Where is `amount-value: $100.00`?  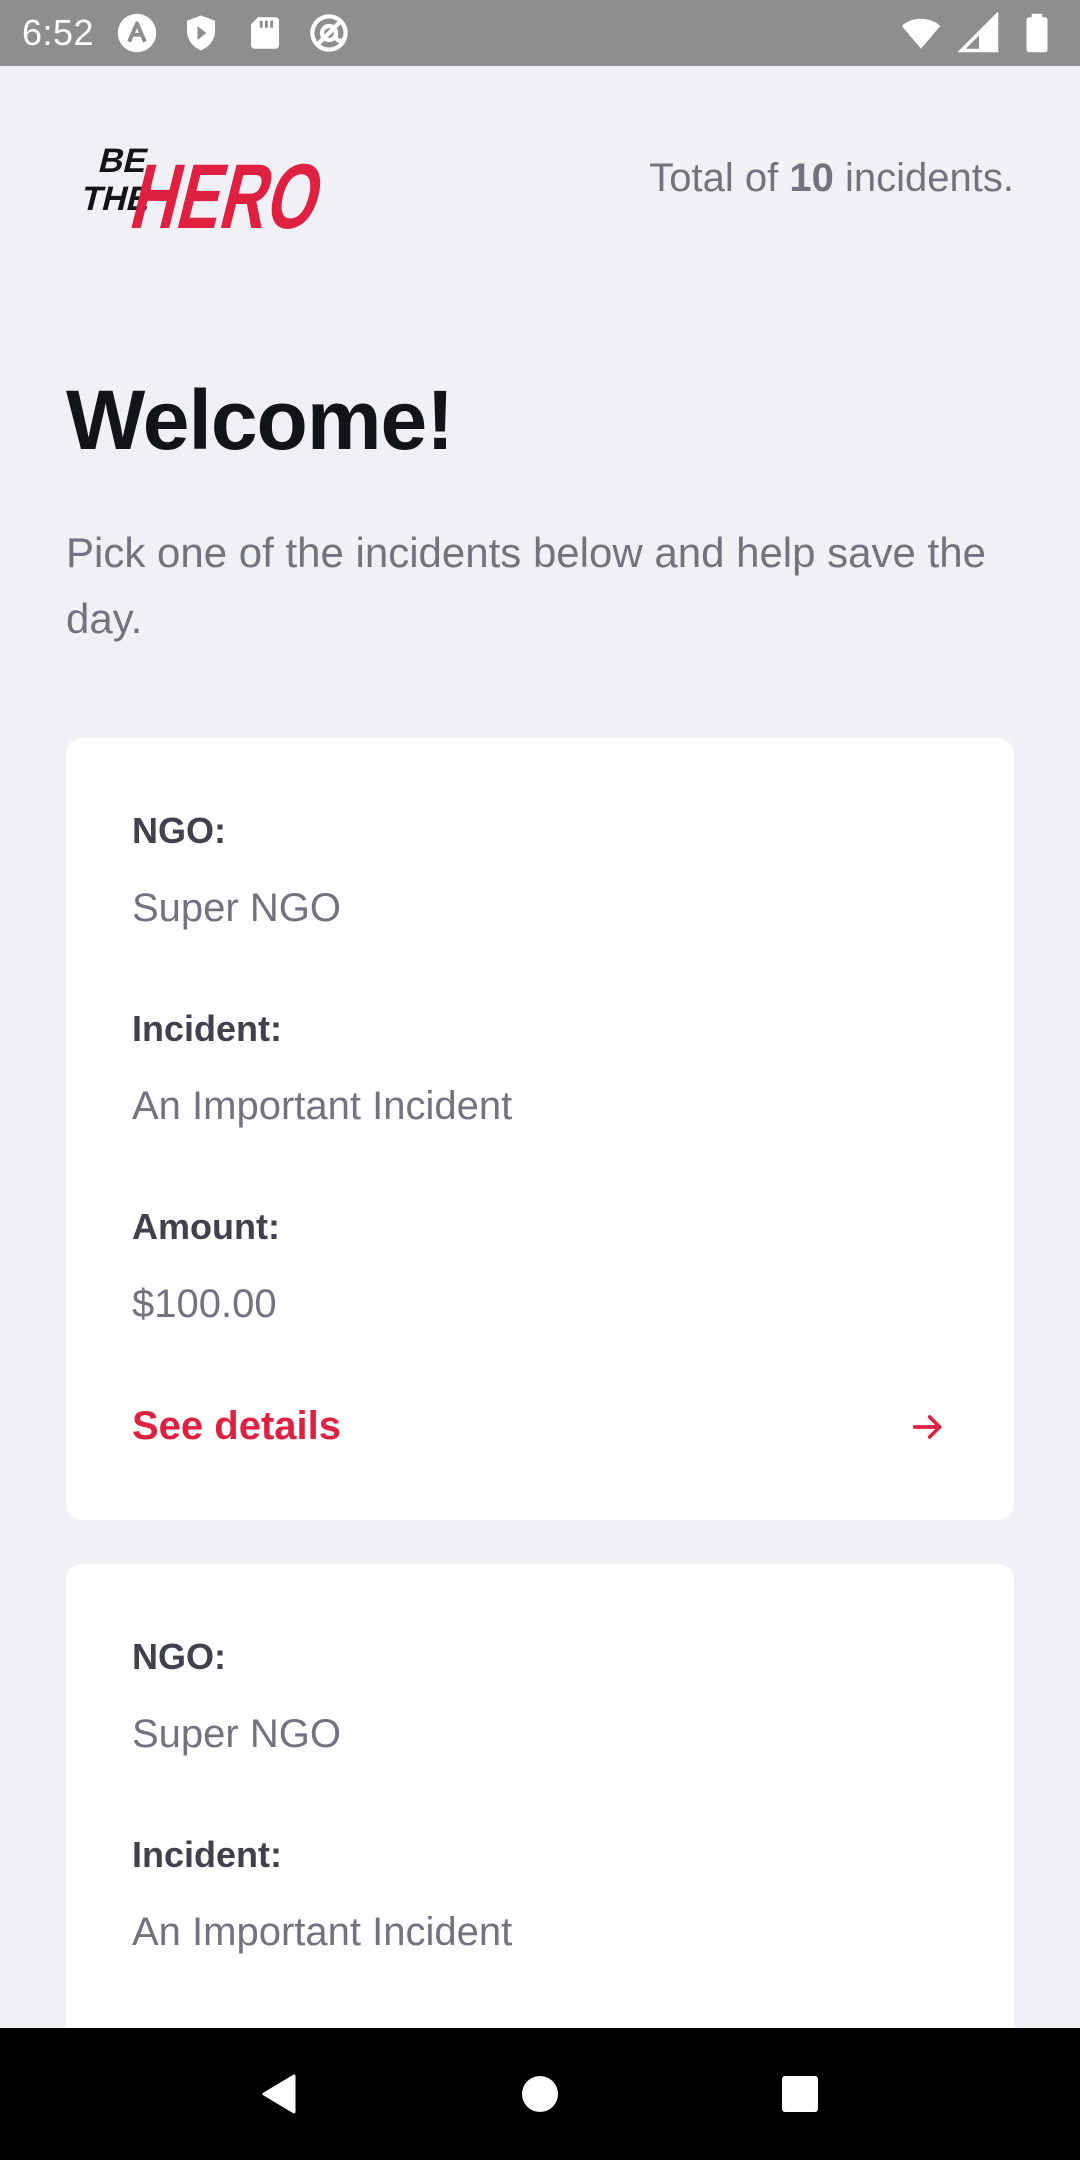 amount-value: $100.00 is located at coordinates (204, 1304).